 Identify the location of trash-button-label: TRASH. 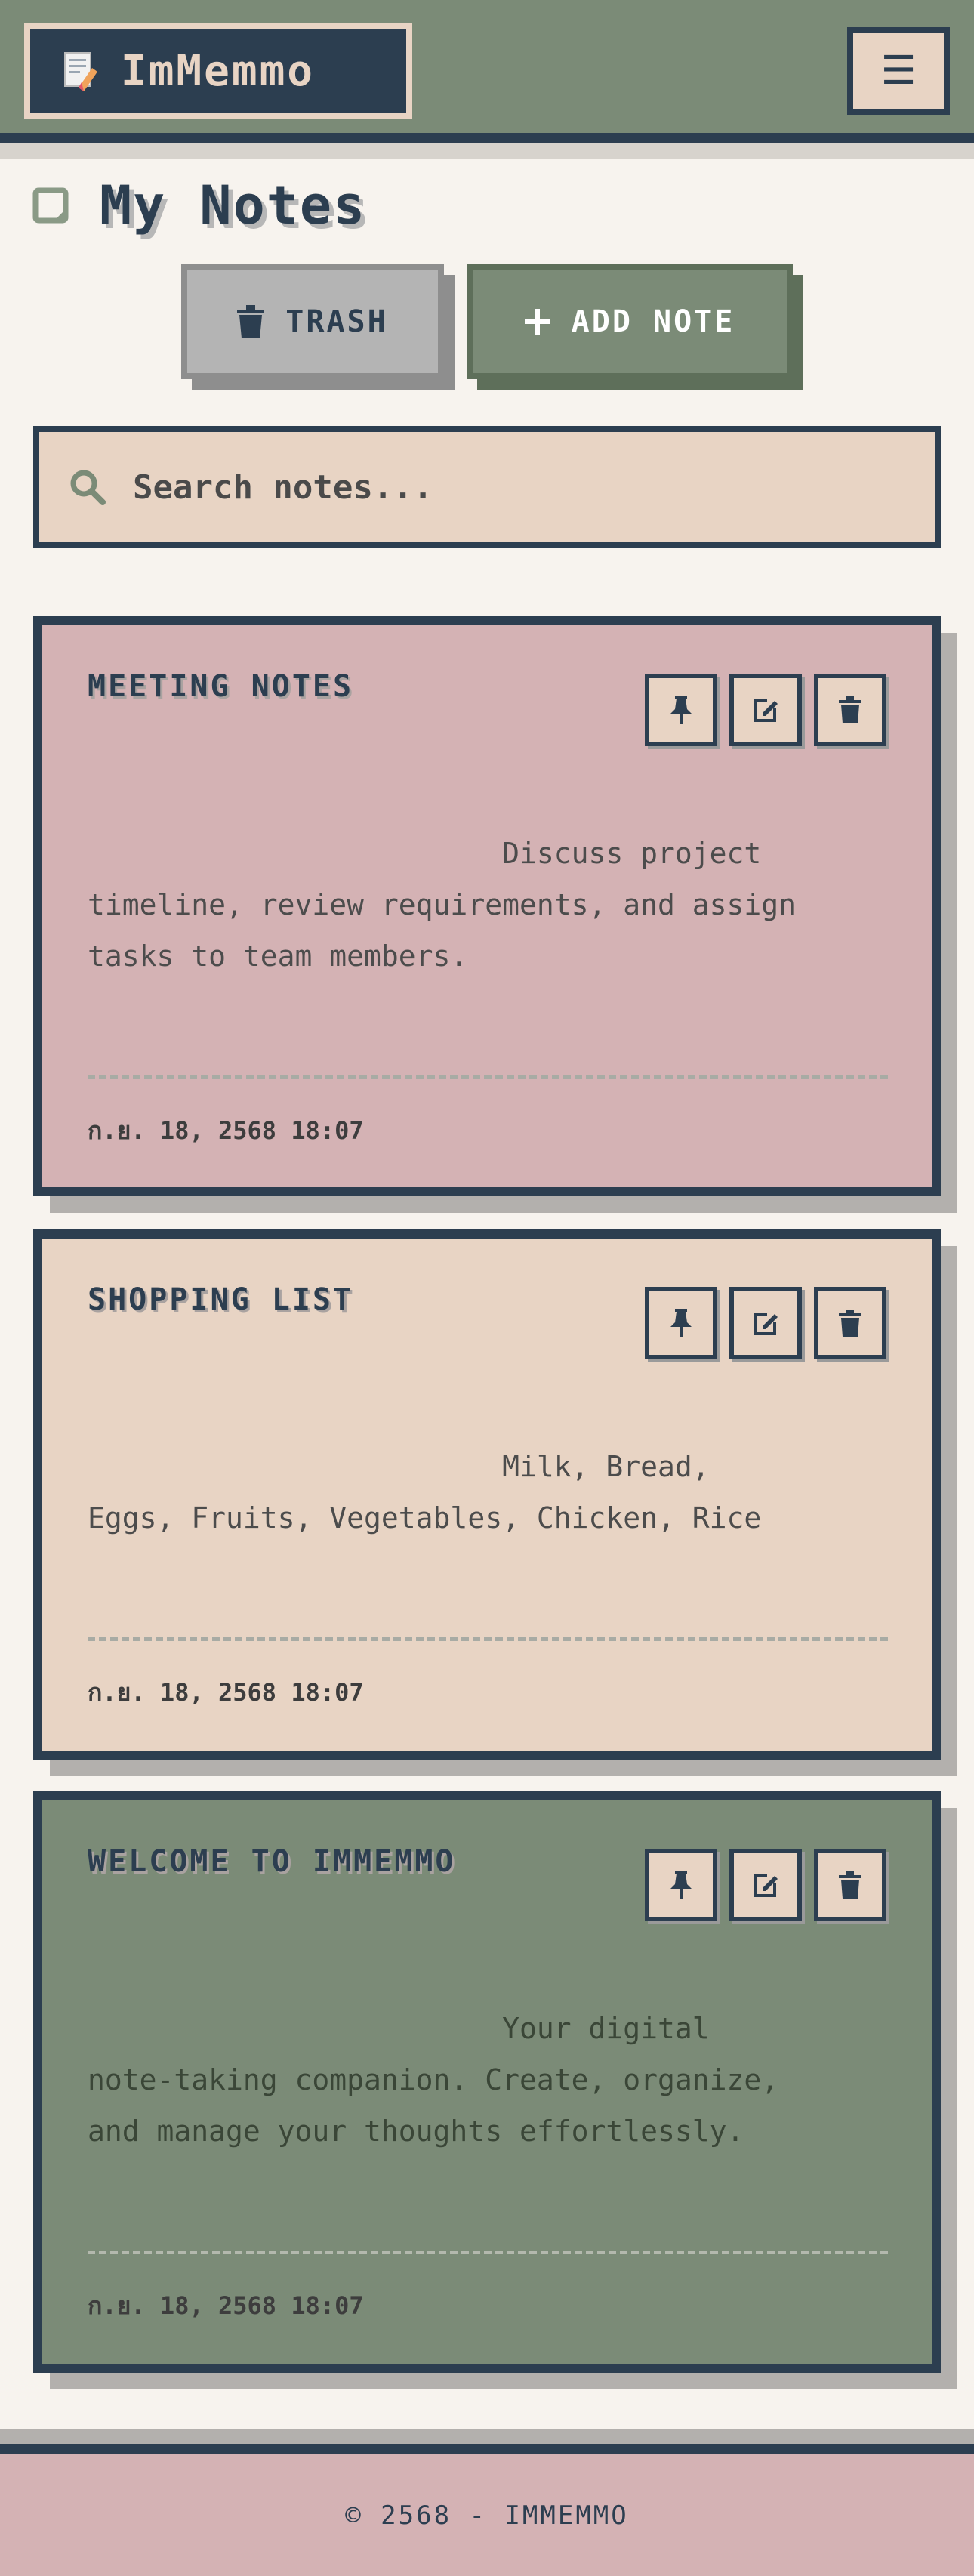
(336, 321).